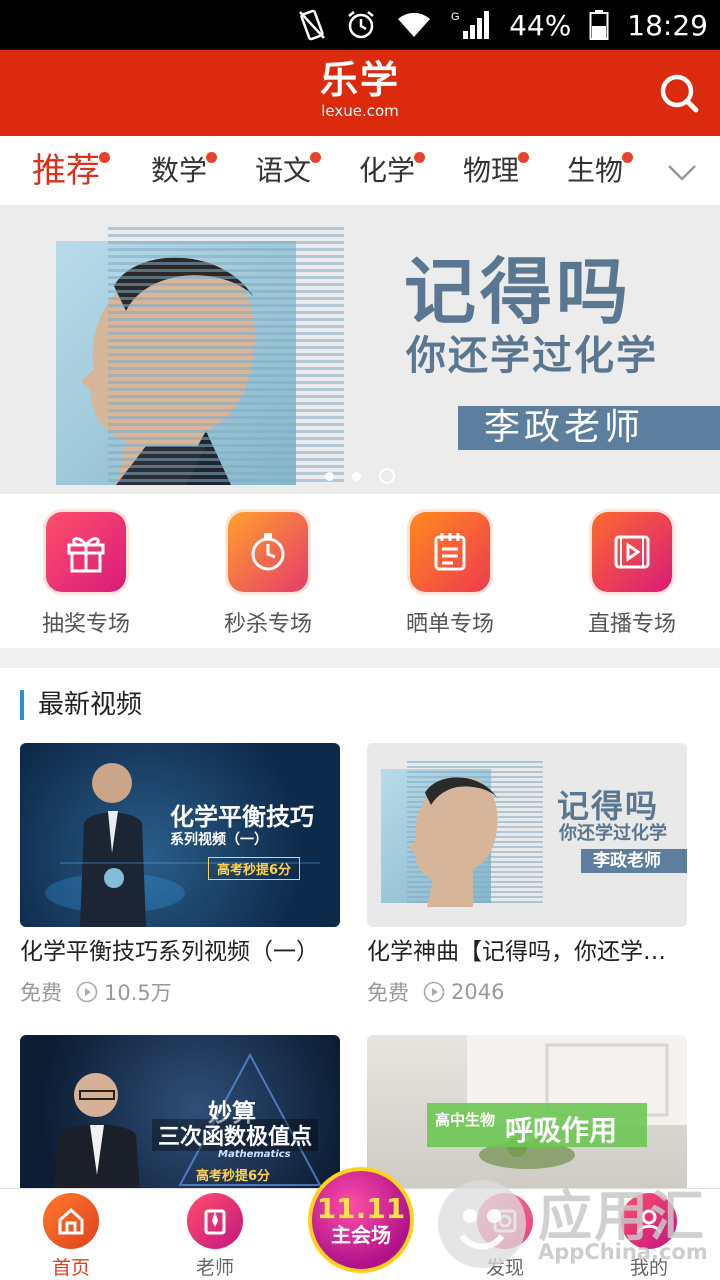 The height and width of the screenshot is (1280, 720). What do you see at coordinates (575, 1225) in the screenshot?
I see `appchina-watermark: 应用汇 AppChina.com` at bounding box center [575, 1225].